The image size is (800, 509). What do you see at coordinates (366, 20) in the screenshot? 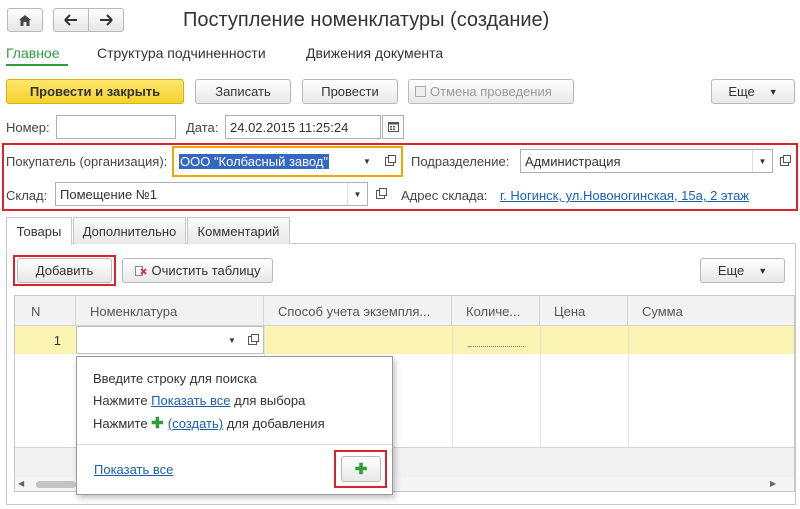
I see `window-title: Поступление номенклатуры (создание)` at bounding box center [366, 20].